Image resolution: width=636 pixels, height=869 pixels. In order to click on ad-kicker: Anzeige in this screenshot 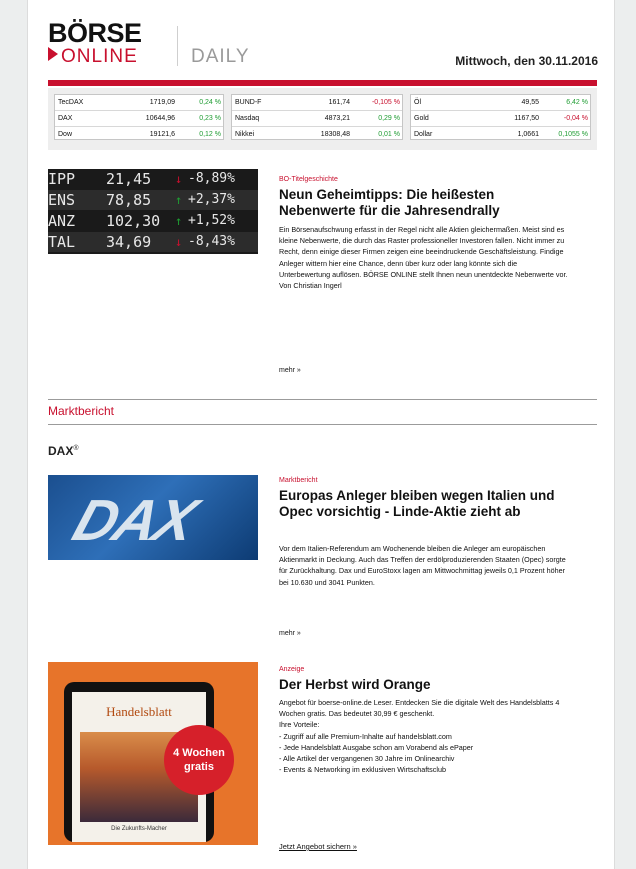, I will do `click(292, 669)`.